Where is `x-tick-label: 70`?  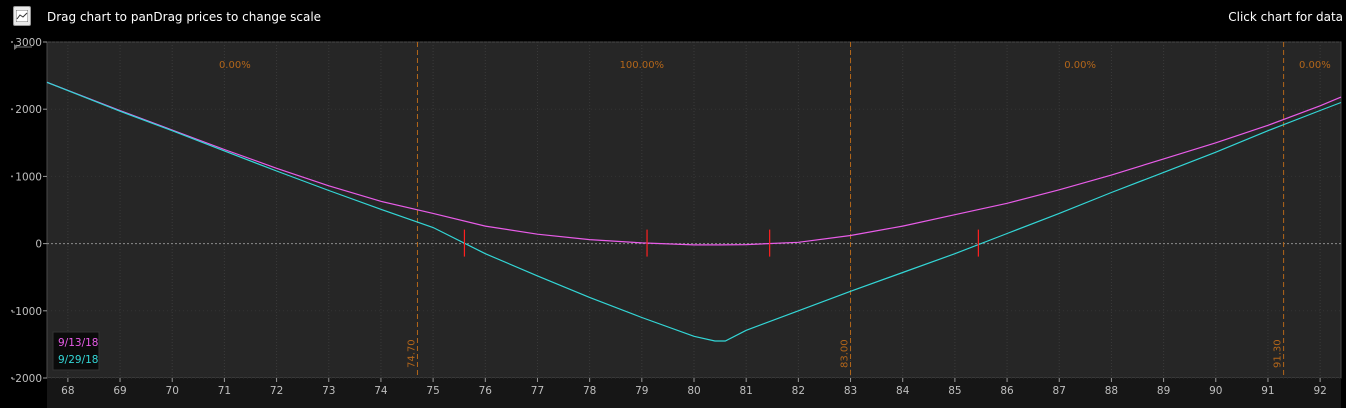 x-tick-label: 70 is located at coordinates (172, 391).